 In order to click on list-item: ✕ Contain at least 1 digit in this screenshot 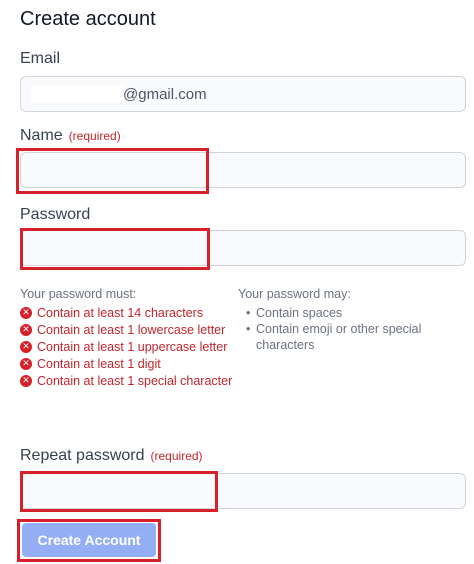, I will do `click(127, 364)`.